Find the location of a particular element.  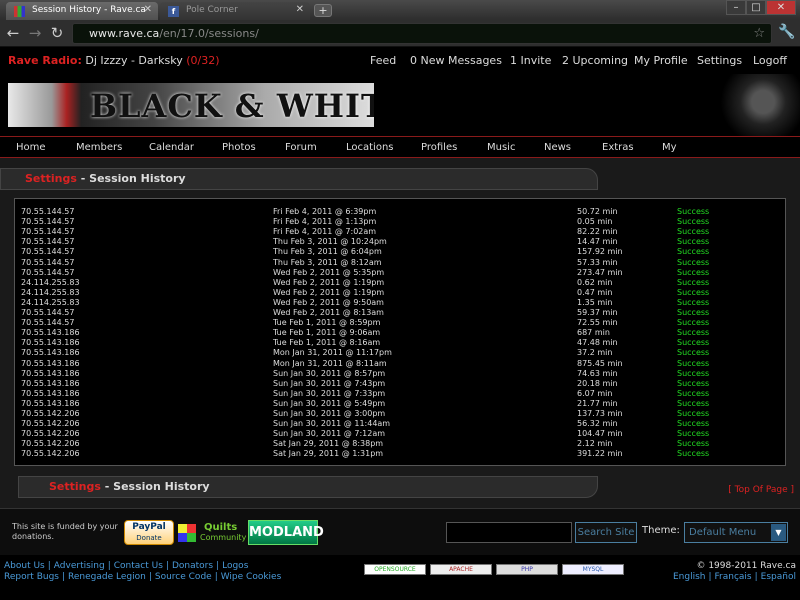

modland-link: MODLAND is located at coordinates (286, 532).